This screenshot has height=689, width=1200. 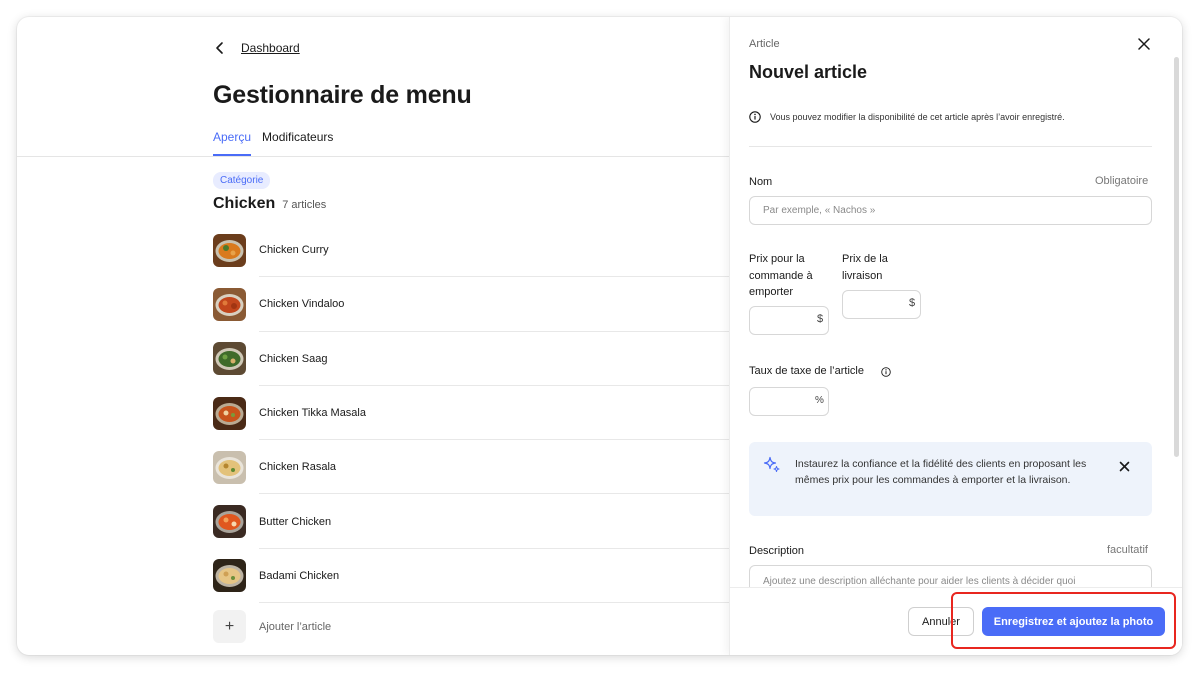 What do you see at coordinates (764, 44) in the screenshot?
I see `panel-eyebrow: Article` at bounding box center [764, 44].